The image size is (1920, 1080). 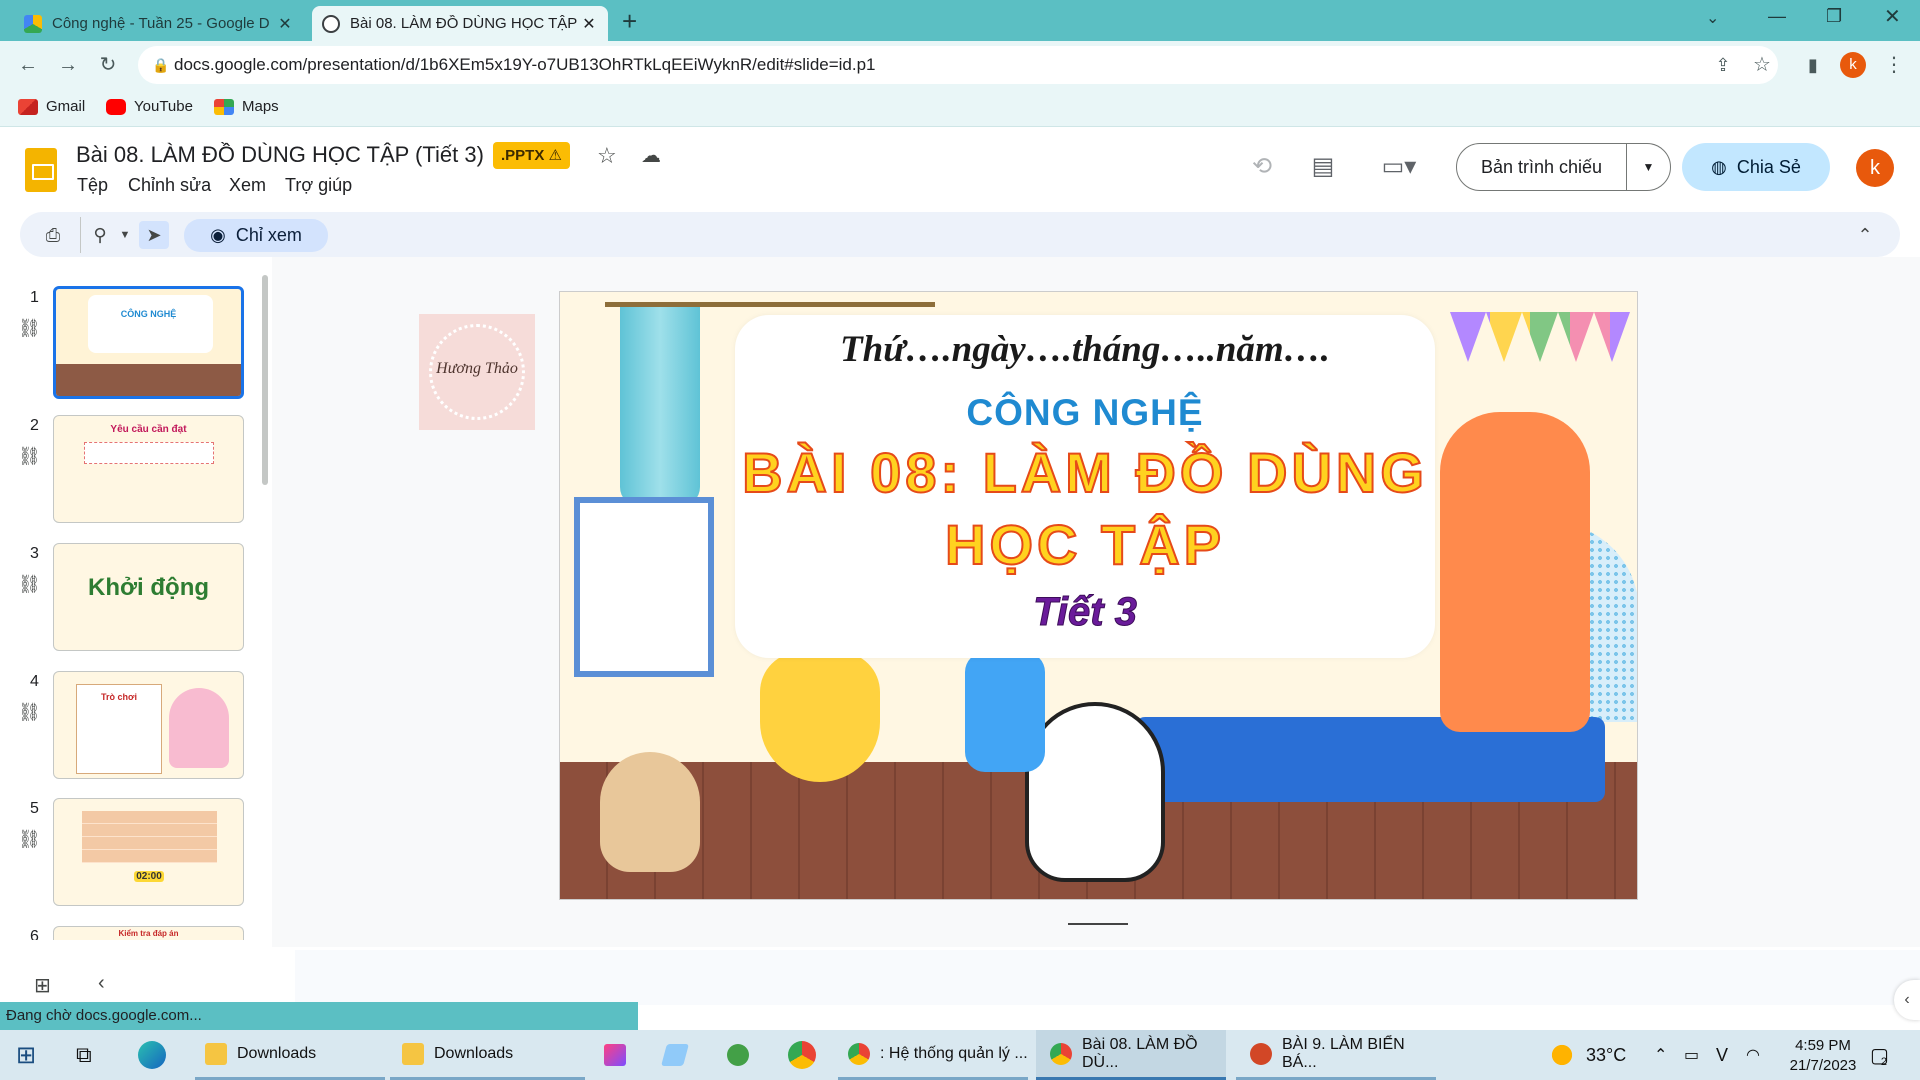 I want to click on slide-period: Tiết 3, so click(x=1085, y=612).